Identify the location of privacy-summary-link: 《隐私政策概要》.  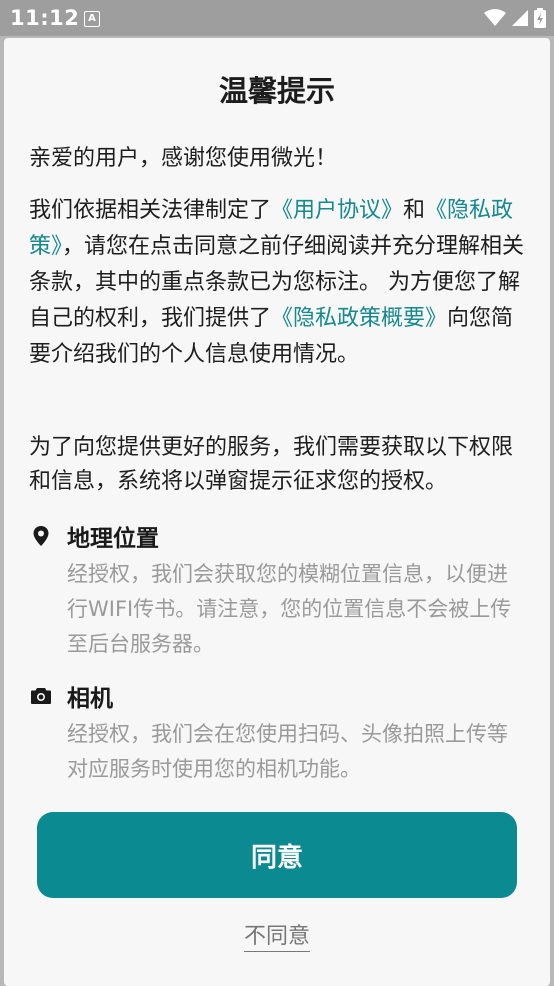
(359, 318).